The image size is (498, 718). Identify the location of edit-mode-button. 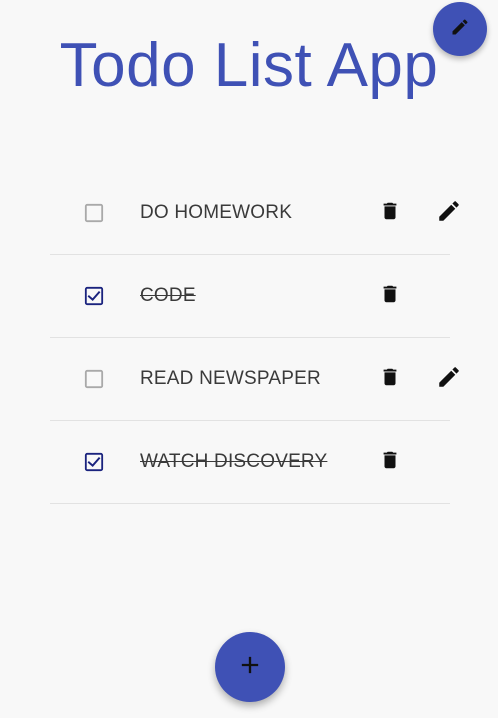
(460, 29).